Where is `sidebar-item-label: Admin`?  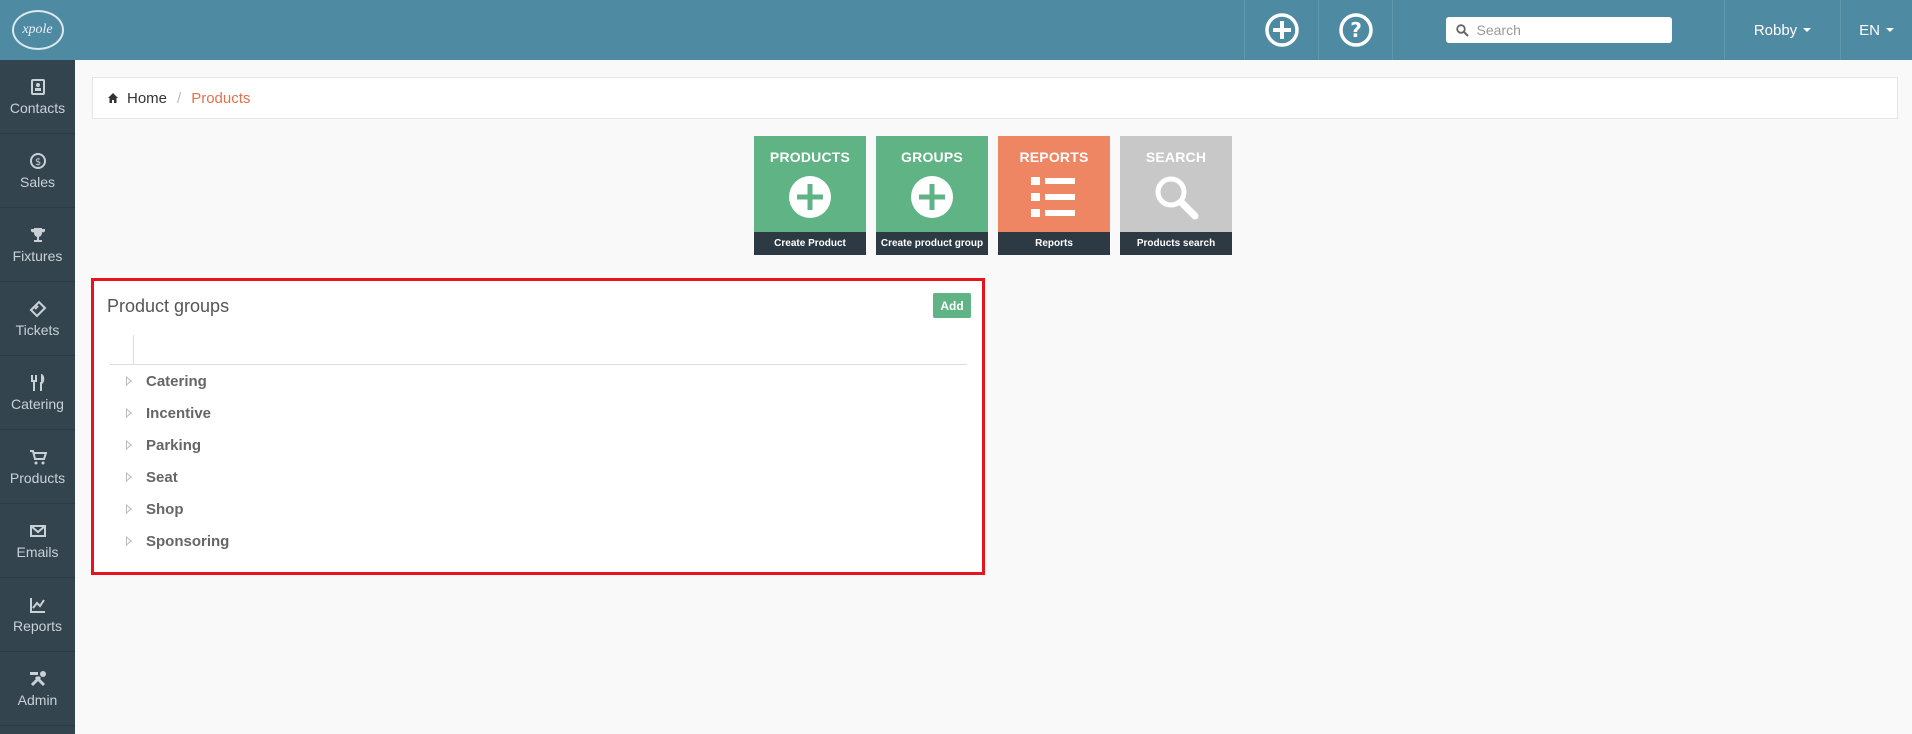
sidebar-item-label: Admin is located at coordinates (37, 699).